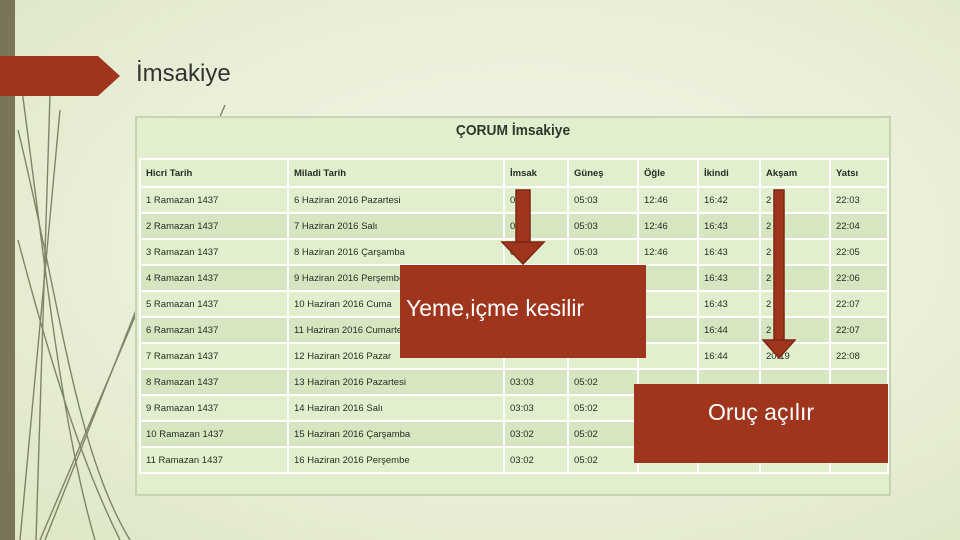 The width and height of the screenshot is (960, 540). I want to click on table-cell: 13 Haziran 2016 Pazartesi, so click(396, 382).